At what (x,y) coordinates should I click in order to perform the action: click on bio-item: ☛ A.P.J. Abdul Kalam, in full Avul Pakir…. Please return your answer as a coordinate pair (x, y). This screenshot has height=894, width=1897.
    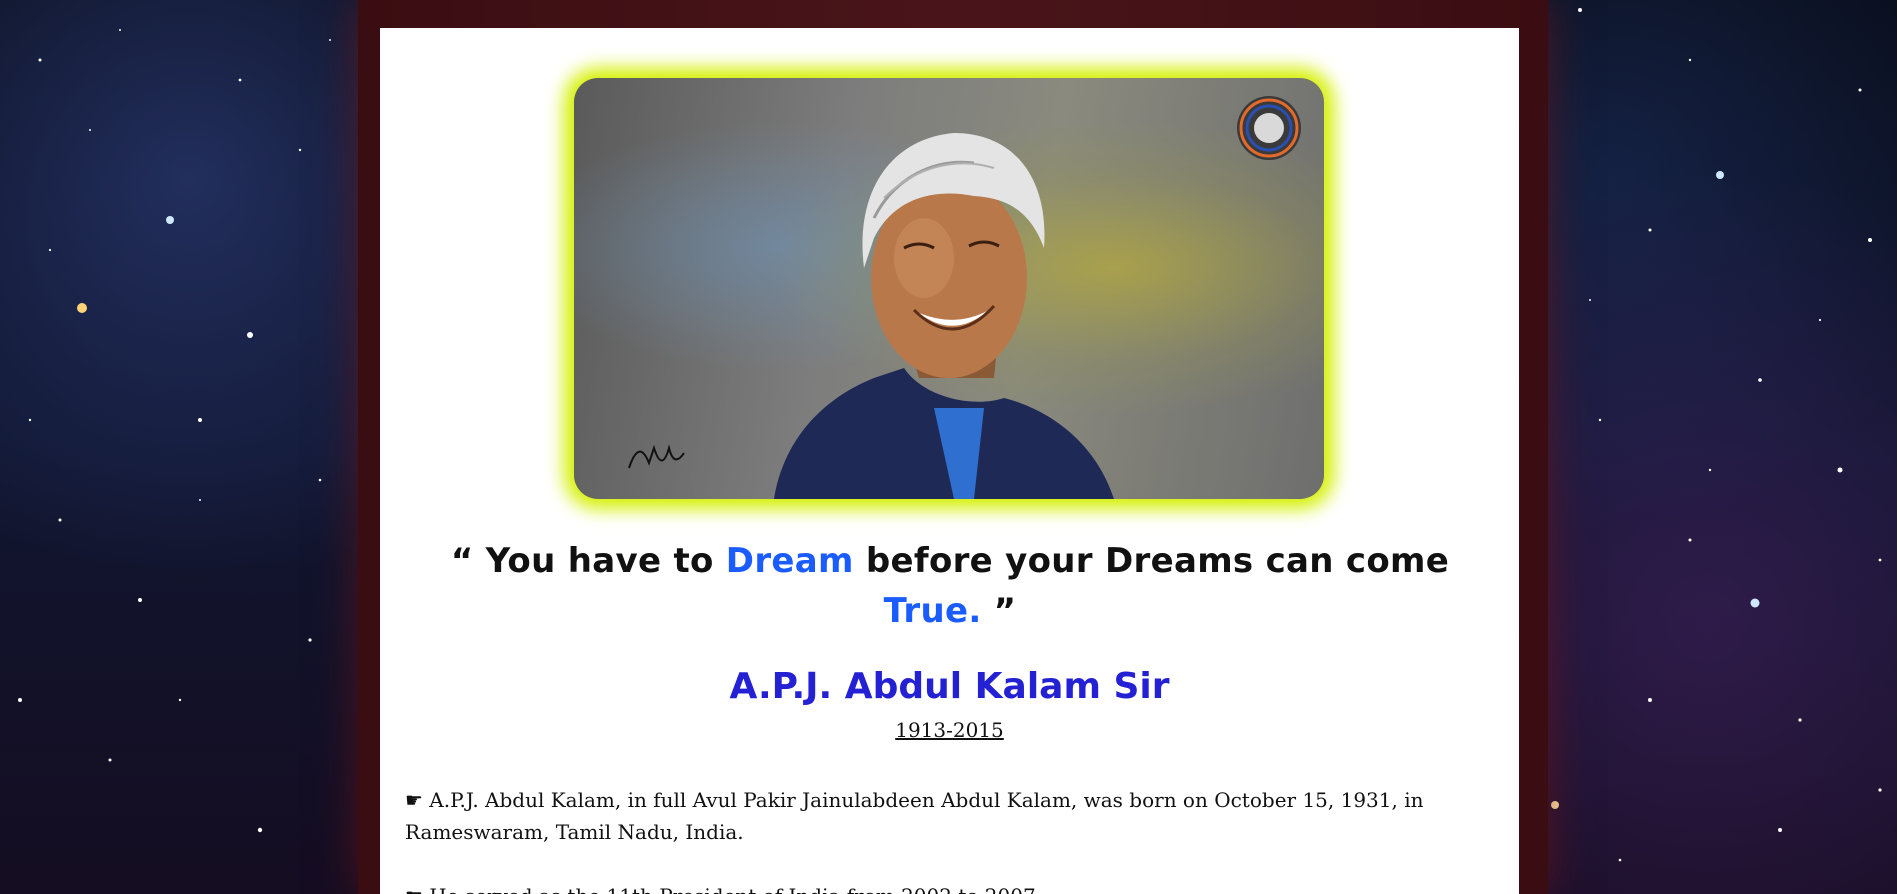
    Looking at the image, I should click on (950, 816).